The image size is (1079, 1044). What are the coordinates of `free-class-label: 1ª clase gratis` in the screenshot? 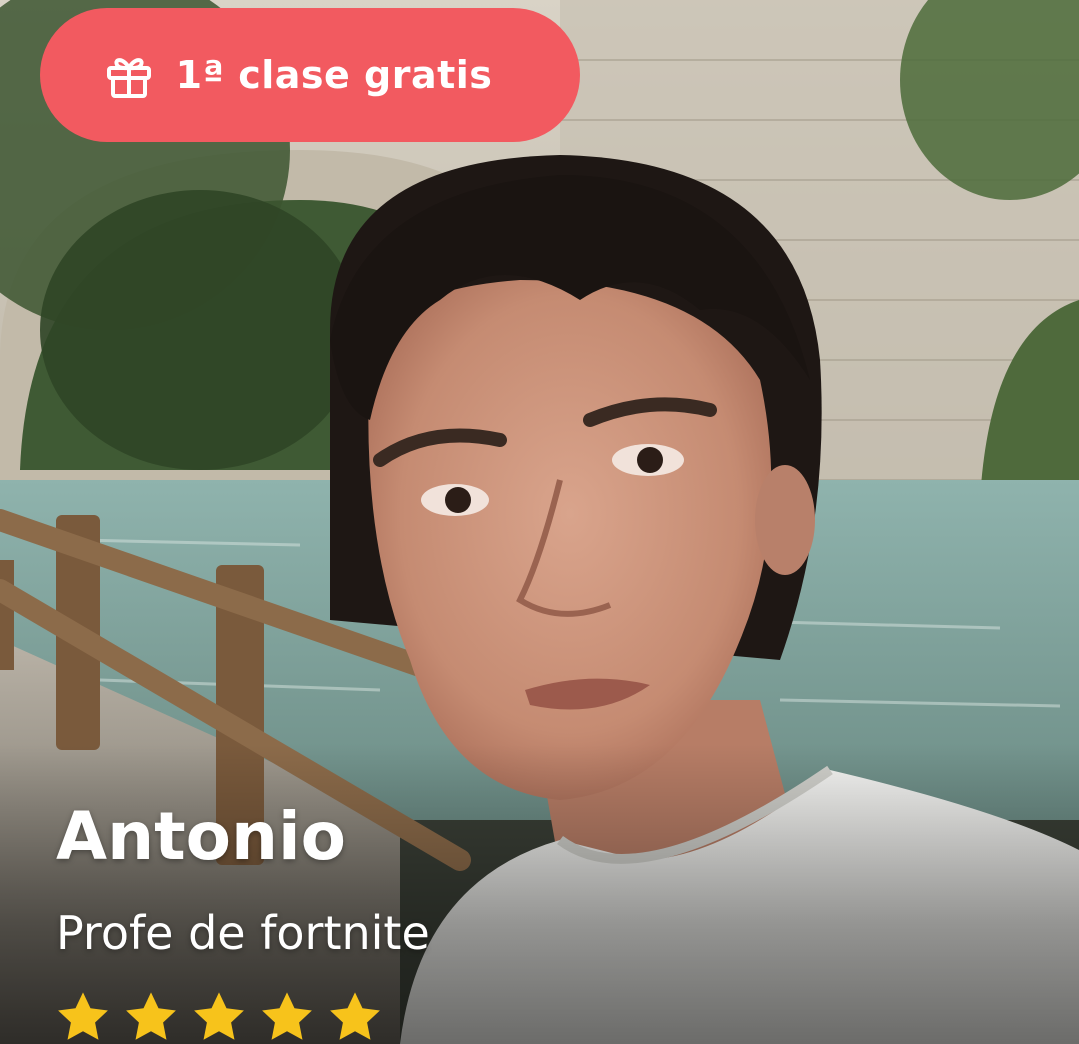 It's located at (334, 75).